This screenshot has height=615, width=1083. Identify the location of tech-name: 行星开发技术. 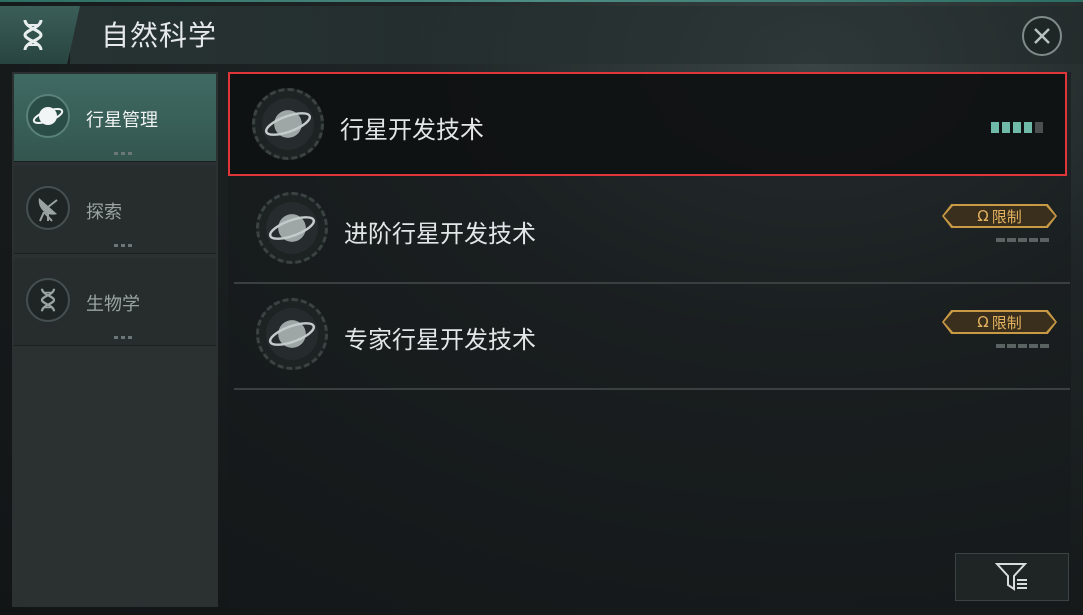
(412, 130).